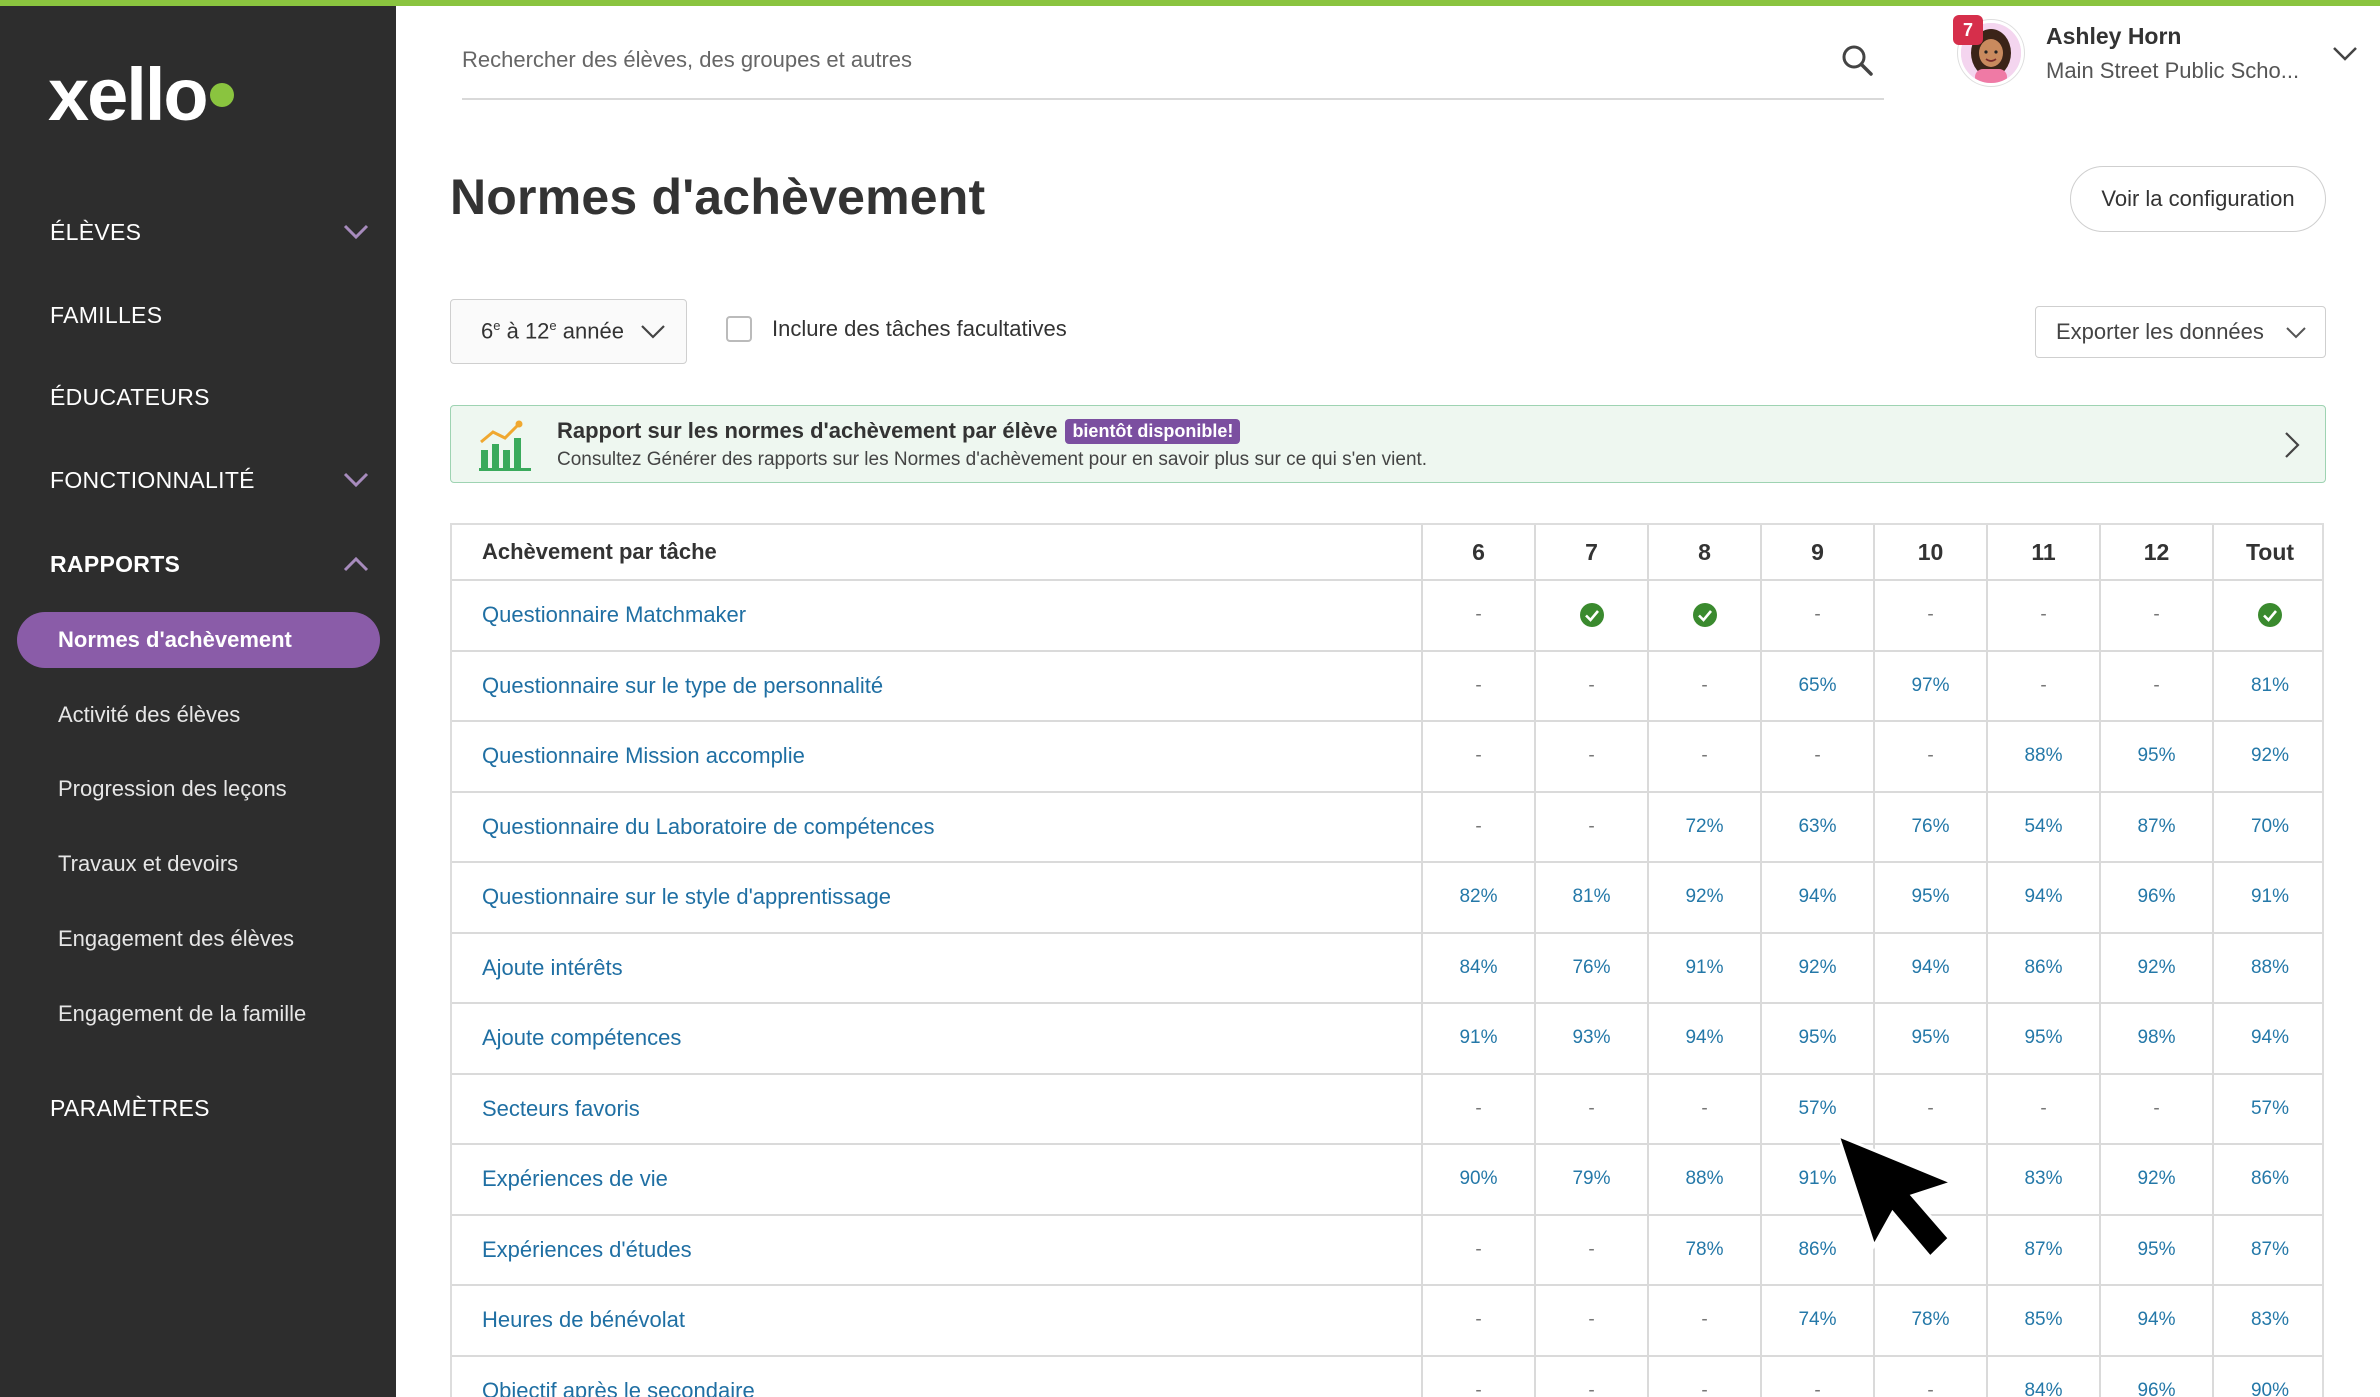 Image resolution: width=2380 pixels, height=1397 pixels. Describe the element at coordinates (1479, 968) in the screenshot. I see `completion-cell: 84%` at that location.